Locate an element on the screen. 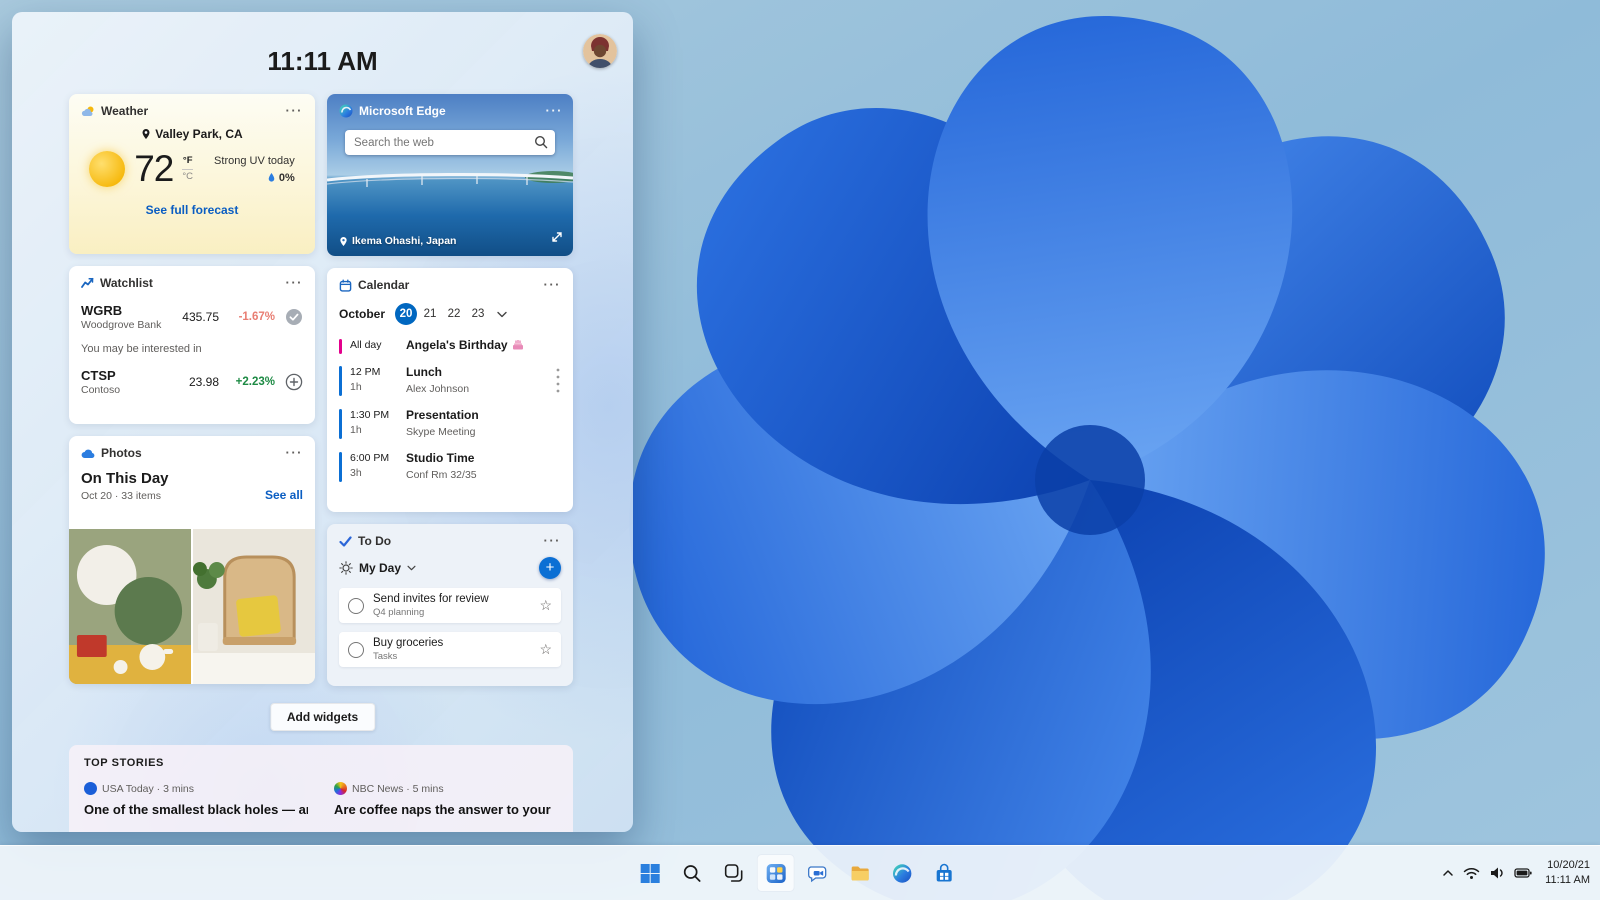 The width and height of the screenshot is (1600, 900). task-view-button is located at coordinates (734, 873).